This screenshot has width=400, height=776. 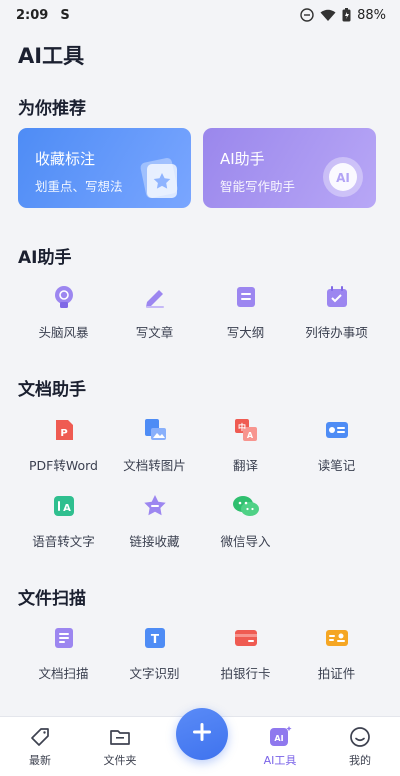 What do you see at coordinates (245, 465) in the screenshot?
I see `tool-label: 翻译` at bounding box center [245, 465].